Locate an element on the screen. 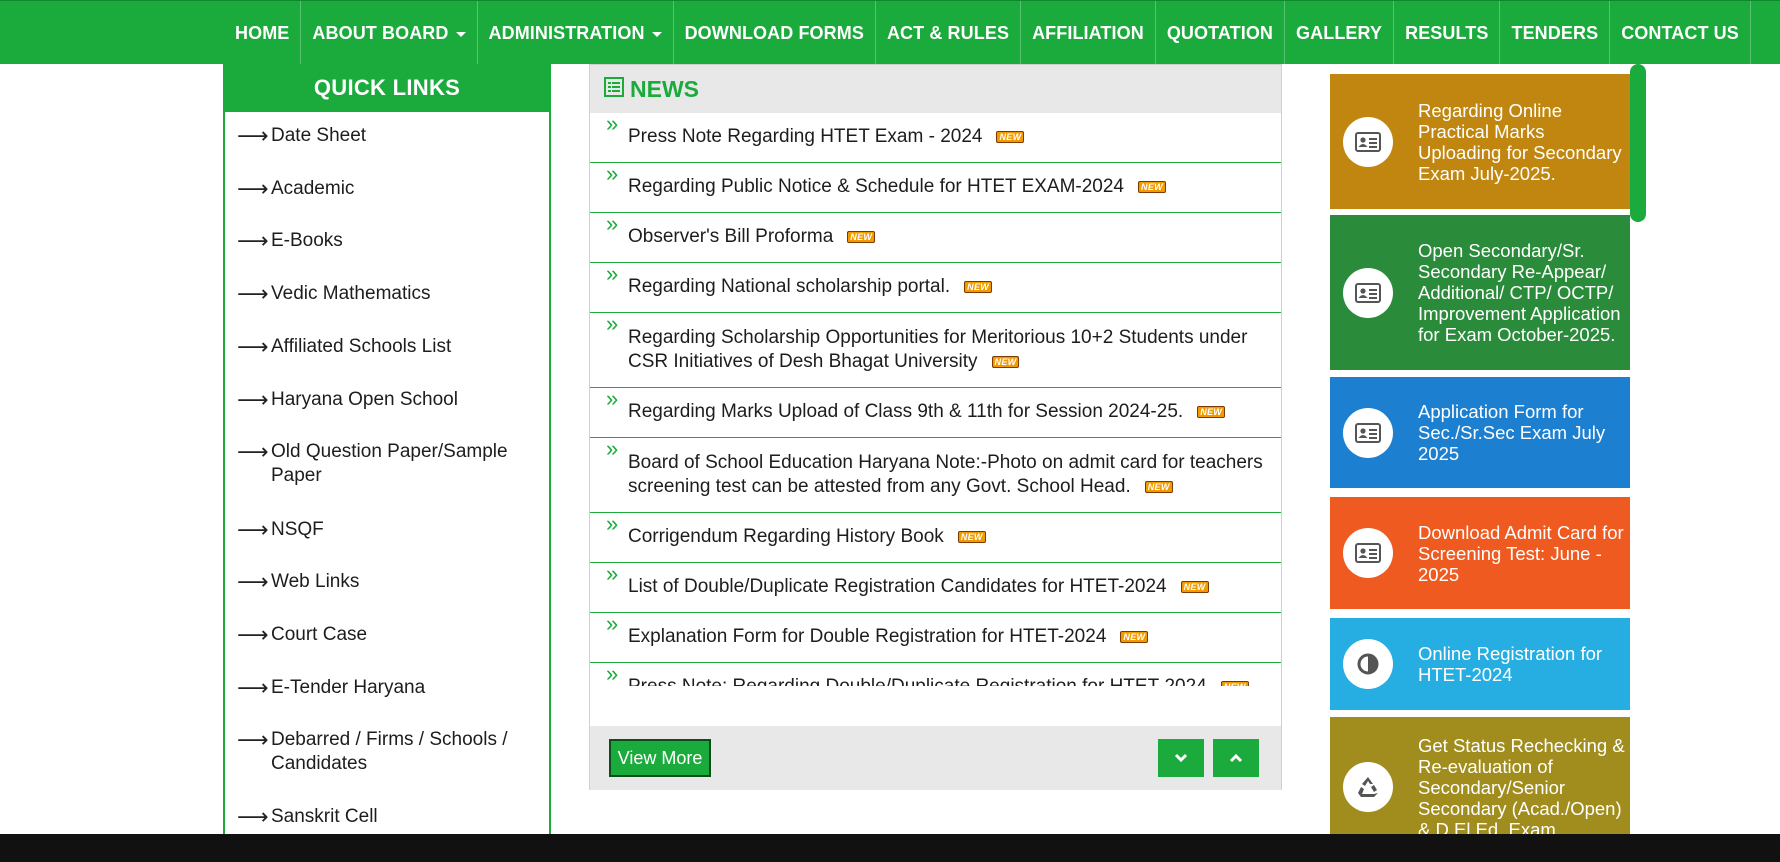 The height and width of the screenshot is (862, 1780). nav-item-label: HOME is located at coordinates (262, 32).